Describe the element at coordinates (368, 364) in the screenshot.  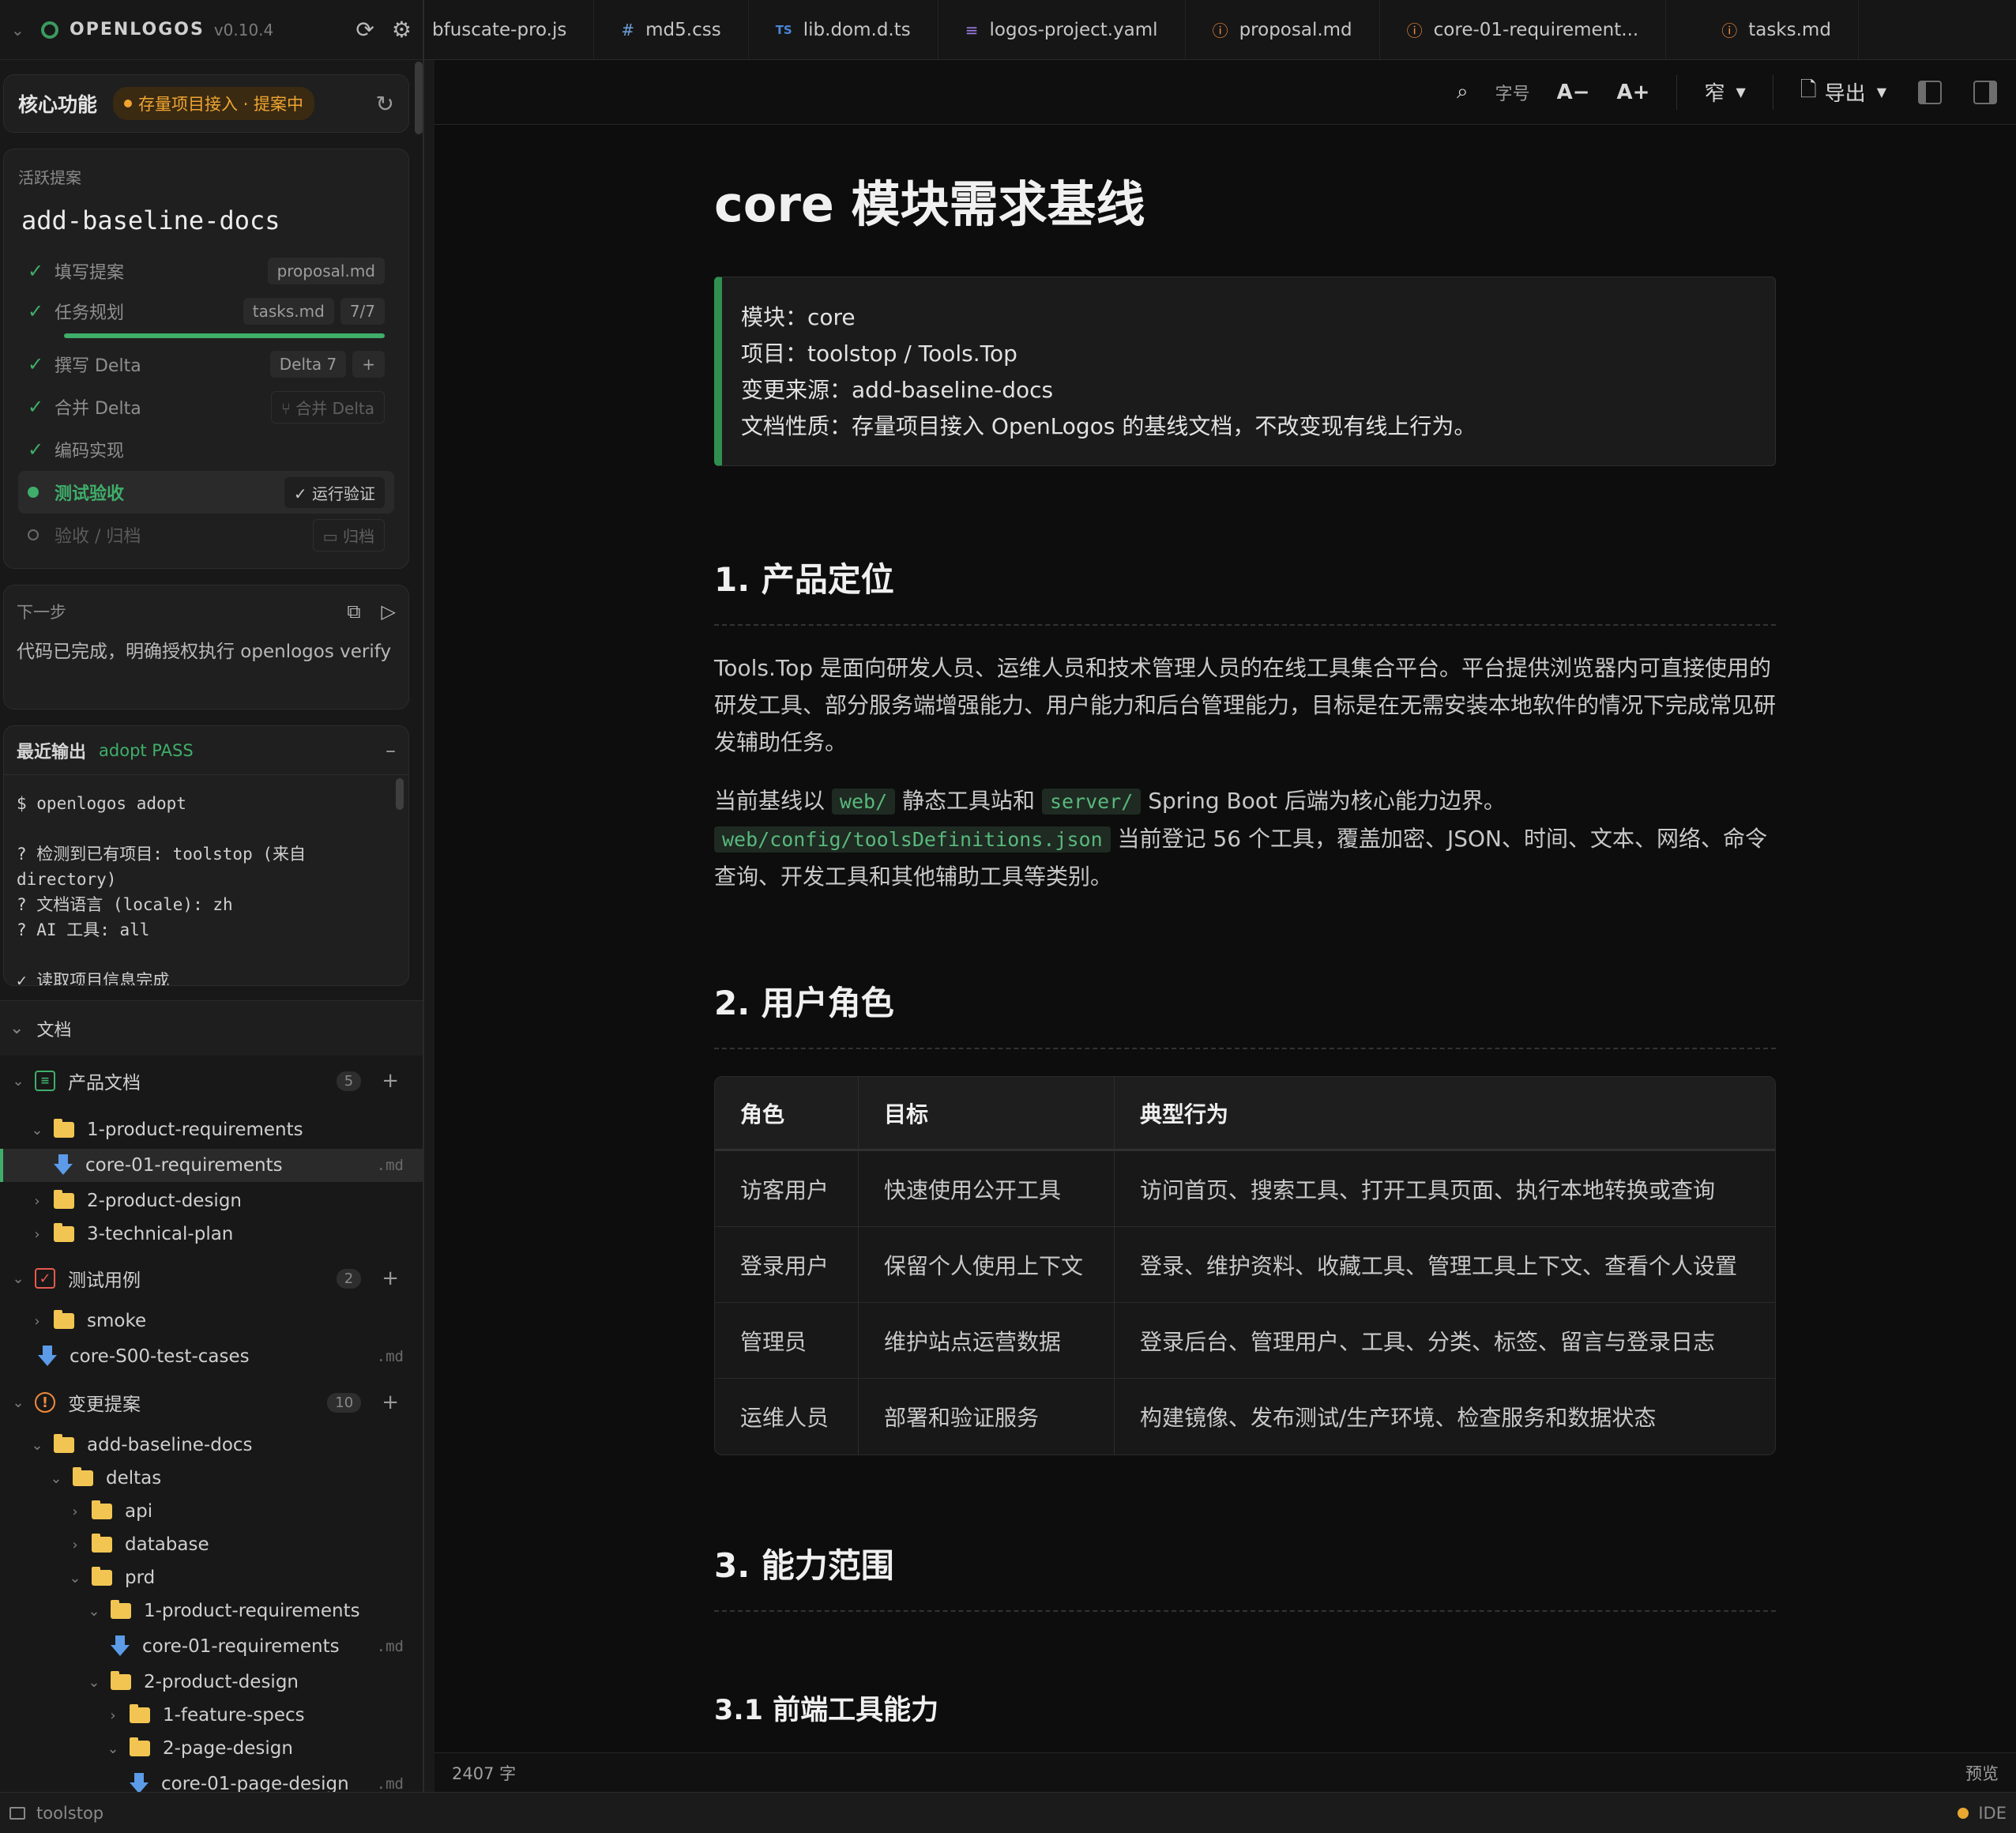
I see `add-delta-button: +` at that location.